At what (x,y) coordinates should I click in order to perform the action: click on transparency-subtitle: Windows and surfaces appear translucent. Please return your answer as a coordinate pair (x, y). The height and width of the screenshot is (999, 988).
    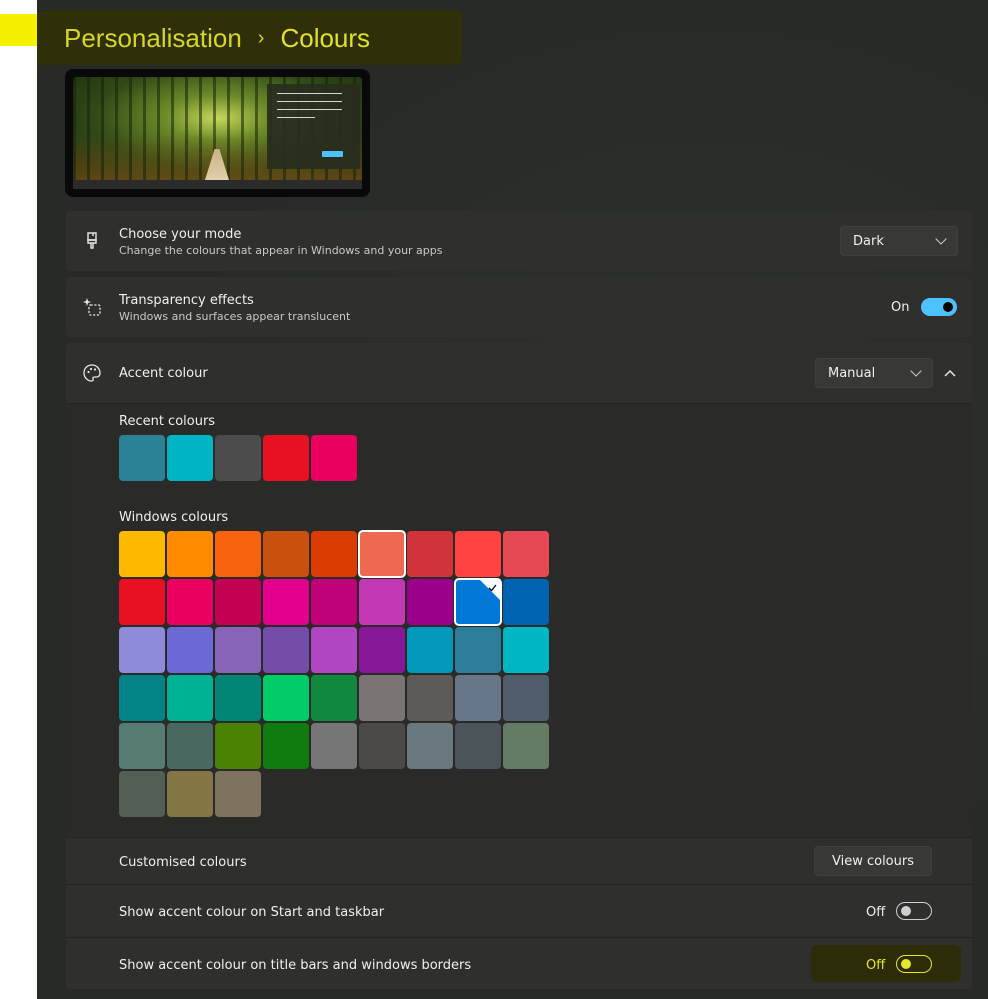
    Looking at the image, I should click on (235, 316).